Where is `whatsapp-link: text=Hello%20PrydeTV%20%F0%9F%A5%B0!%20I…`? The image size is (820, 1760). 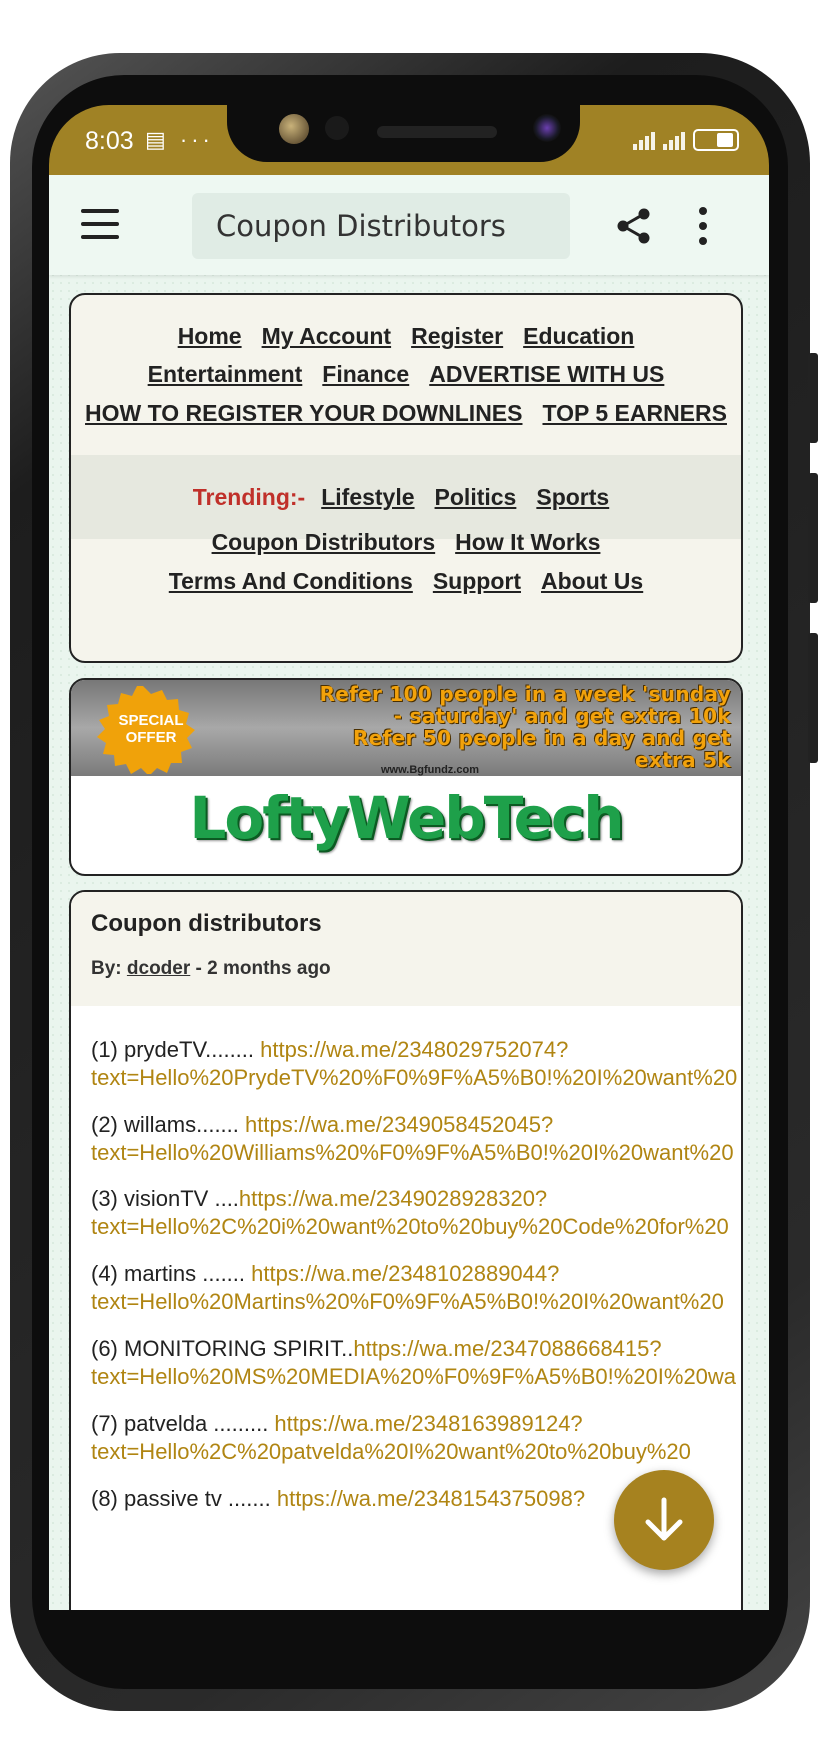
whatsapp-link: text=Hello%20PrydeTV%20%F0%9F%A5%B0!%20I… is located at coordinates (414, 1077).